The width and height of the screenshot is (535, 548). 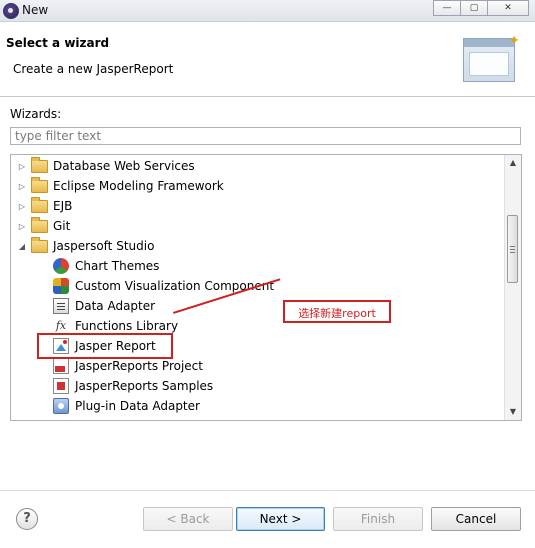 I want to click on tree-item-custom-visualization-component: Custom Visualization Component, so click(x=163, y=286).